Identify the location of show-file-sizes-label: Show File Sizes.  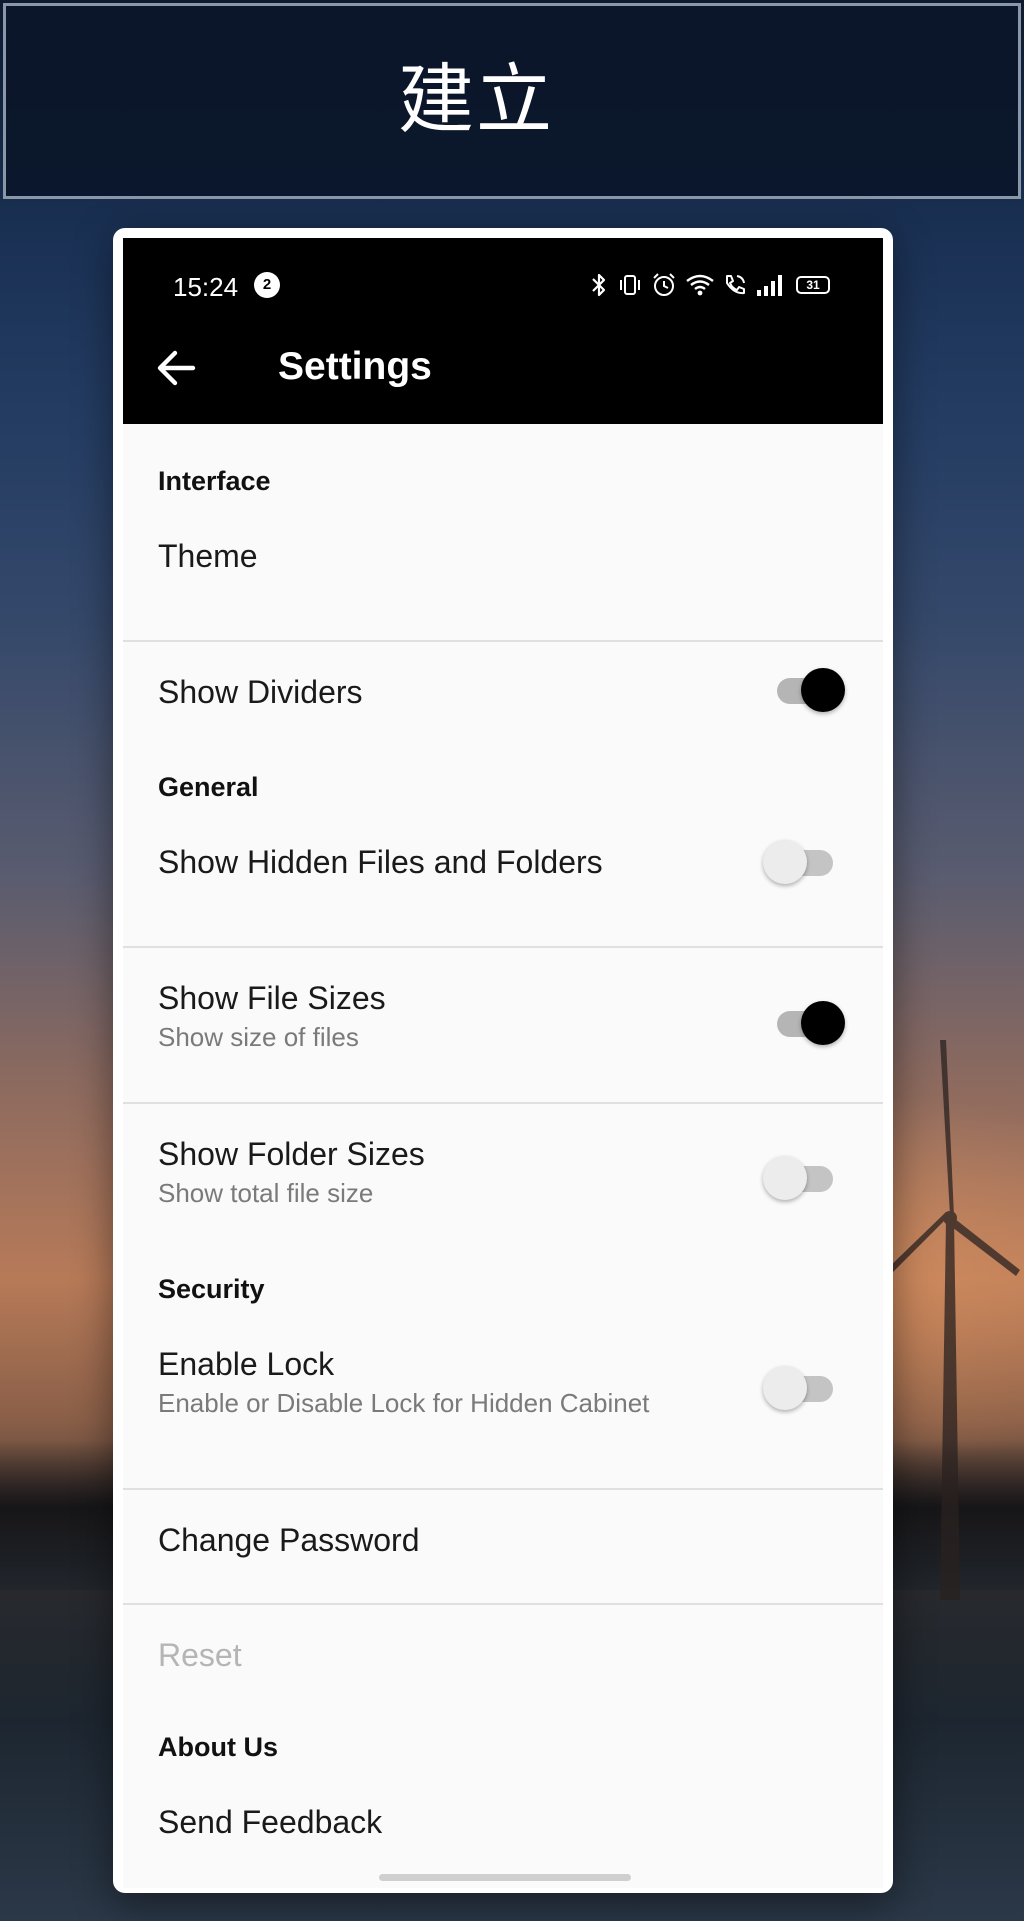
(272, 998).